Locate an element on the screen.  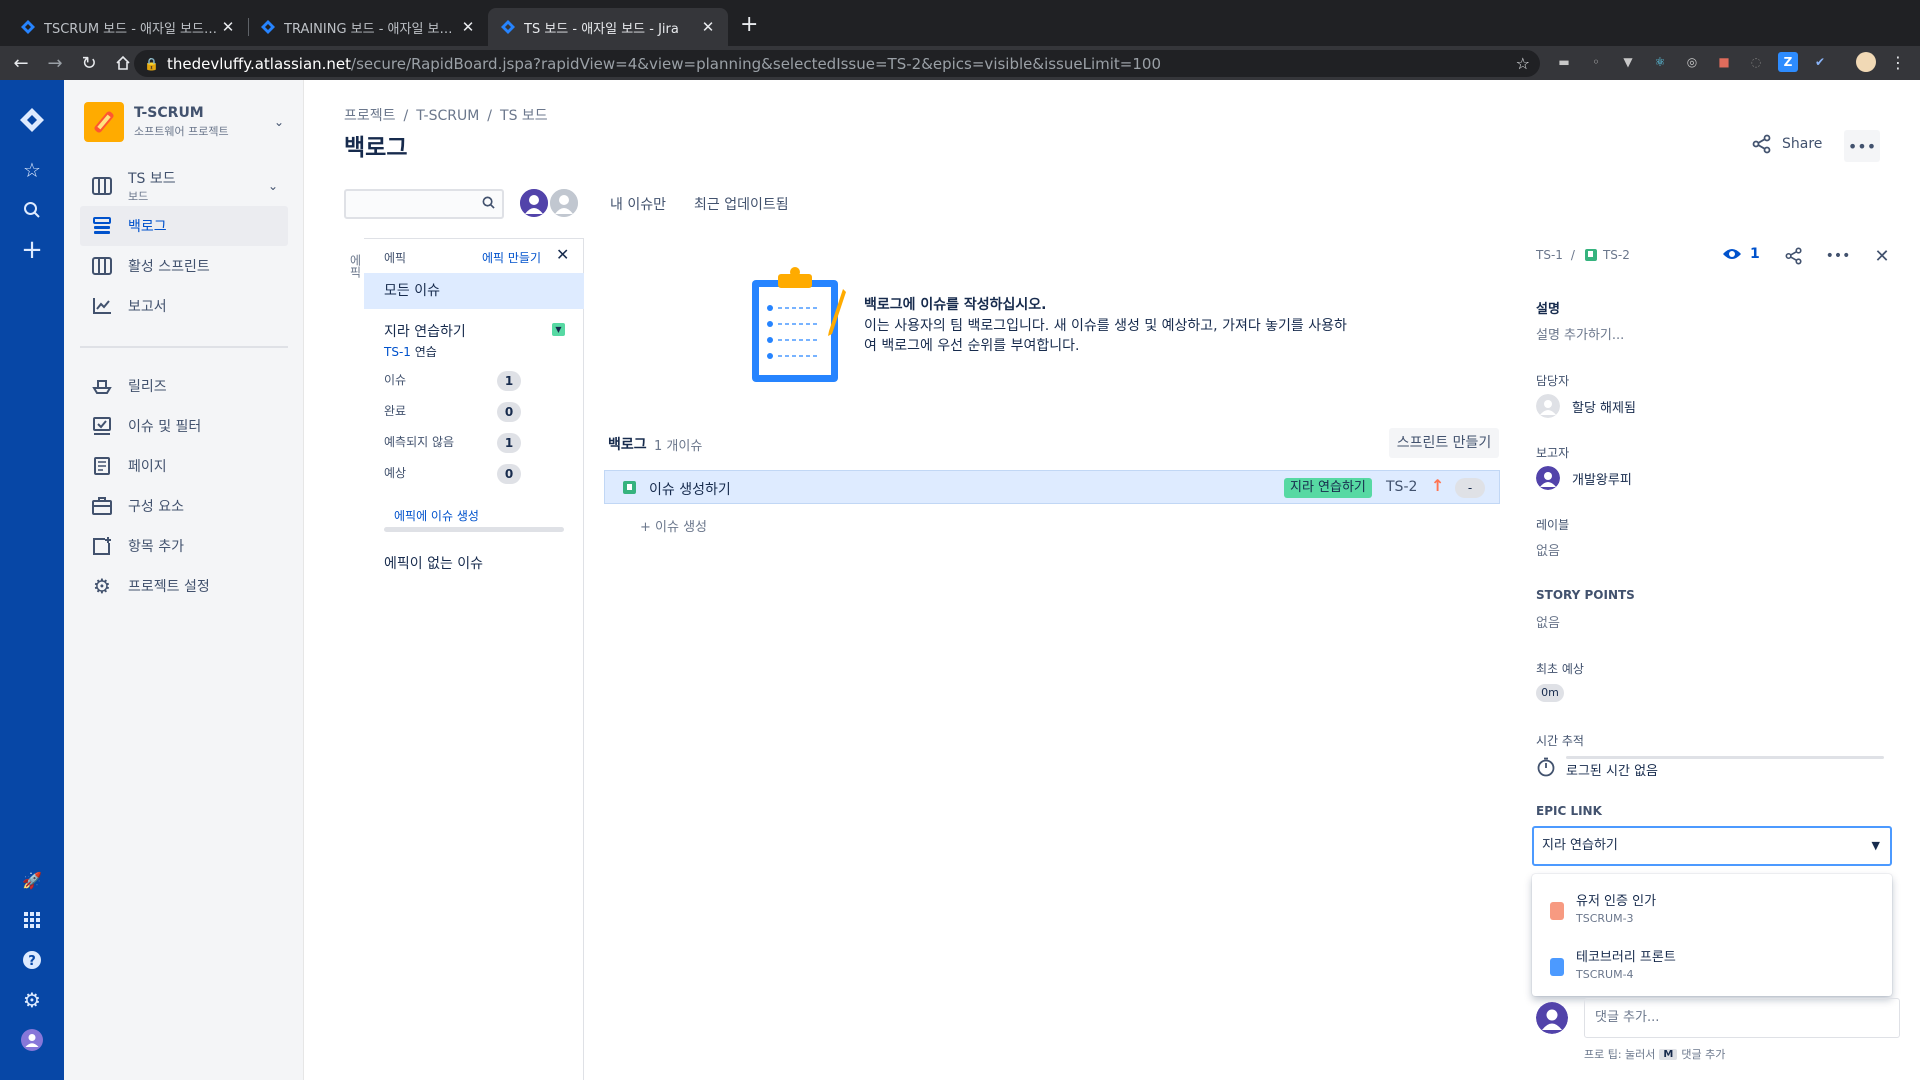
sidebar-item-reports: 보고서 is located at coordinates (184, 306).